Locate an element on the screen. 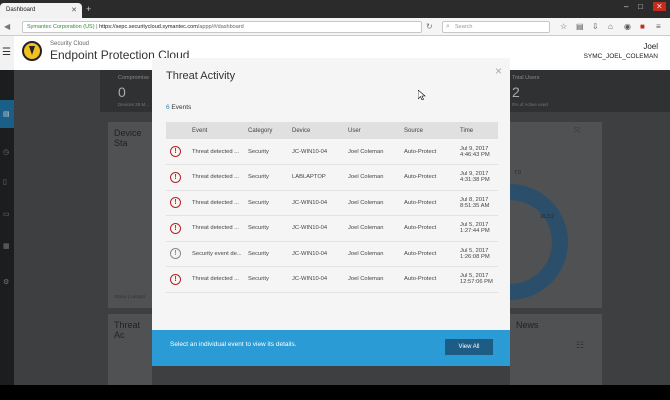 The width and height of the screenshot is (670, 400). panel-collapse-icon: ⤧ is located at coordinates (577, 131).